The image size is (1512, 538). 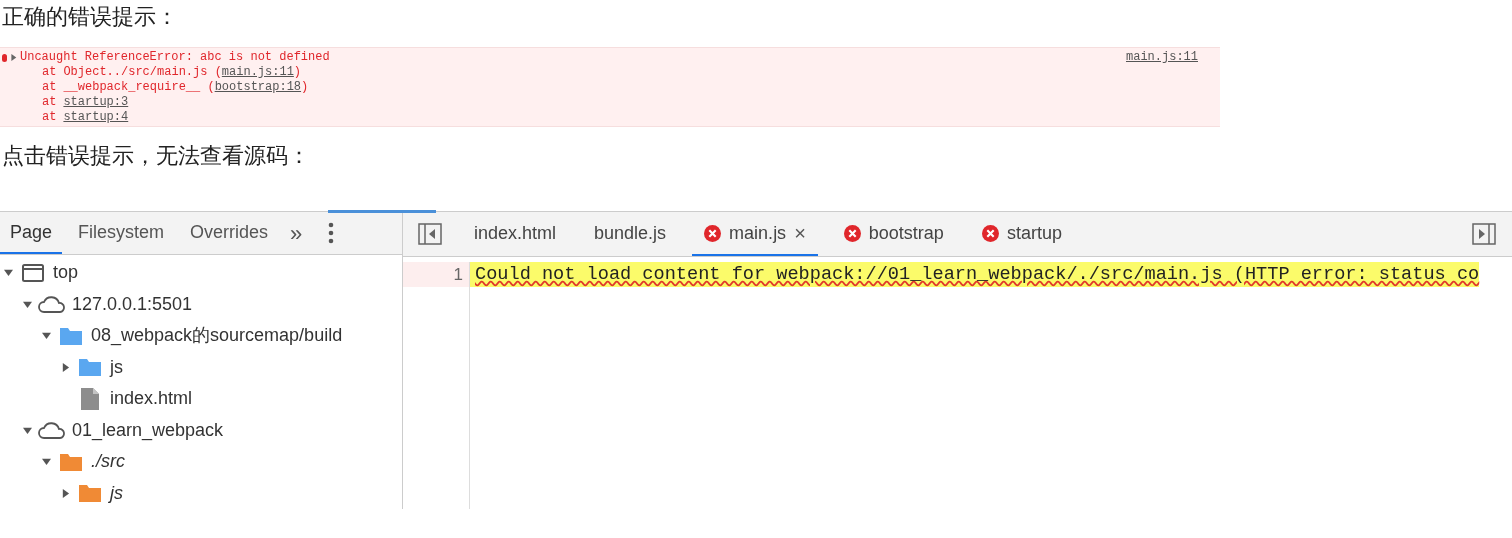 I want to click on source-link: startup:3, so click(x=96, y=102).